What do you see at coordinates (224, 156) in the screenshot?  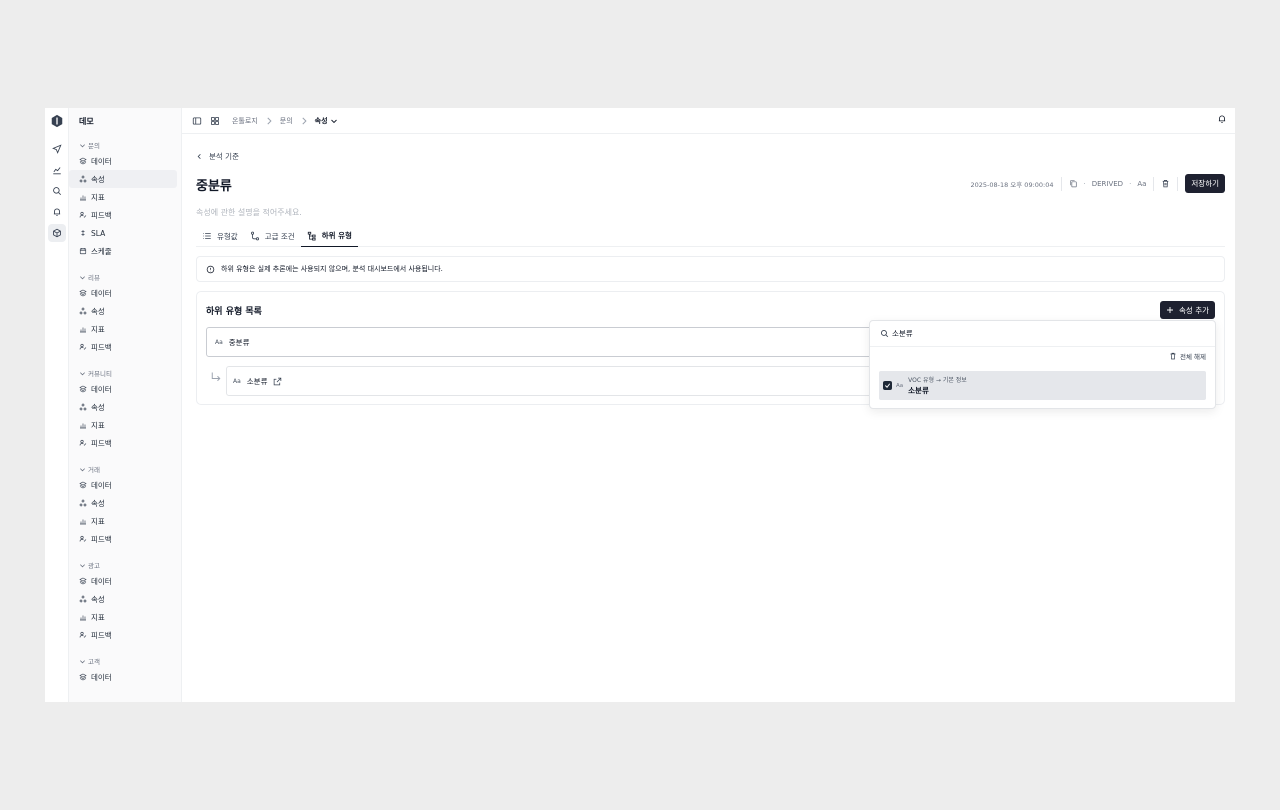 I see `back-label: 분석 기준` at bounding box center [224, 156].